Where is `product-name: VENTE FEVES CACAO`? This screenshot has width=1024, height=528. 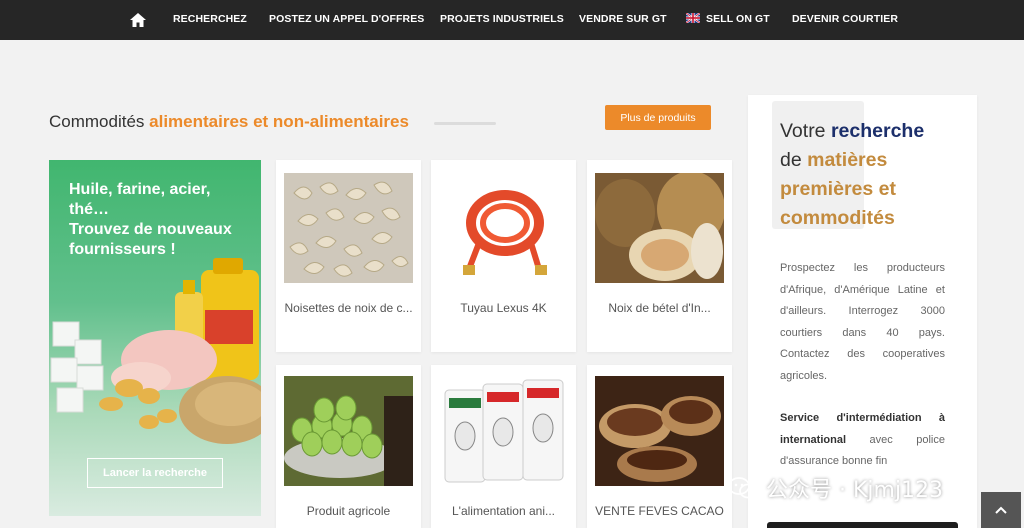 product-name: VENTE FEVES CACAO is located at coordinates (659, 511).